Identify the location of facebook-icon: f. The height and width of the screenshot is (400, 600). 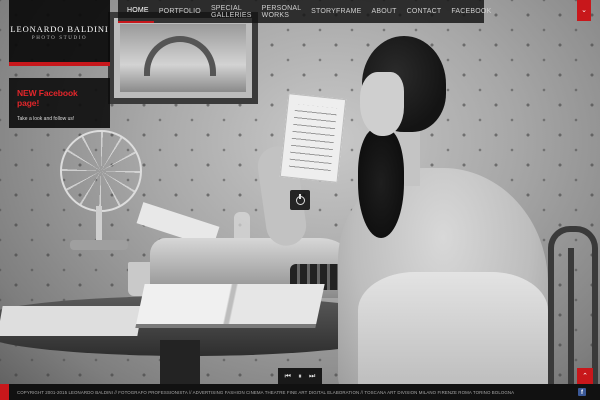
(582, 392).